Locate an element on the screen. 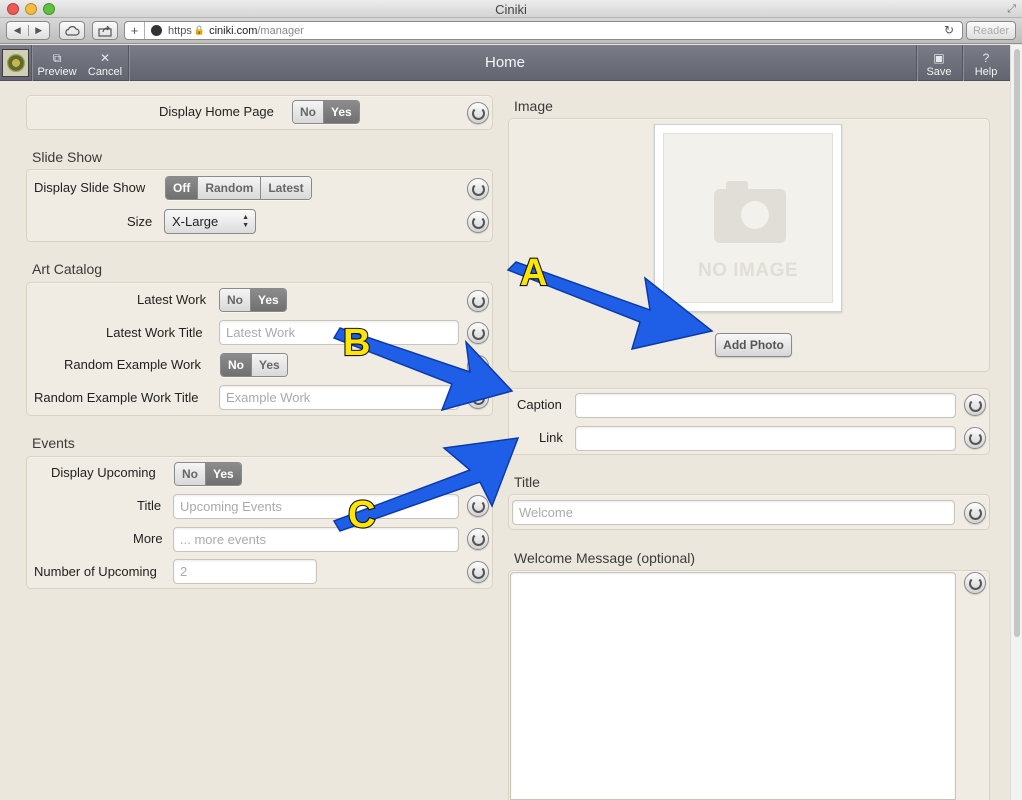  size-select: X-Large ▲ ▼ is located at coordinates (210, 221).